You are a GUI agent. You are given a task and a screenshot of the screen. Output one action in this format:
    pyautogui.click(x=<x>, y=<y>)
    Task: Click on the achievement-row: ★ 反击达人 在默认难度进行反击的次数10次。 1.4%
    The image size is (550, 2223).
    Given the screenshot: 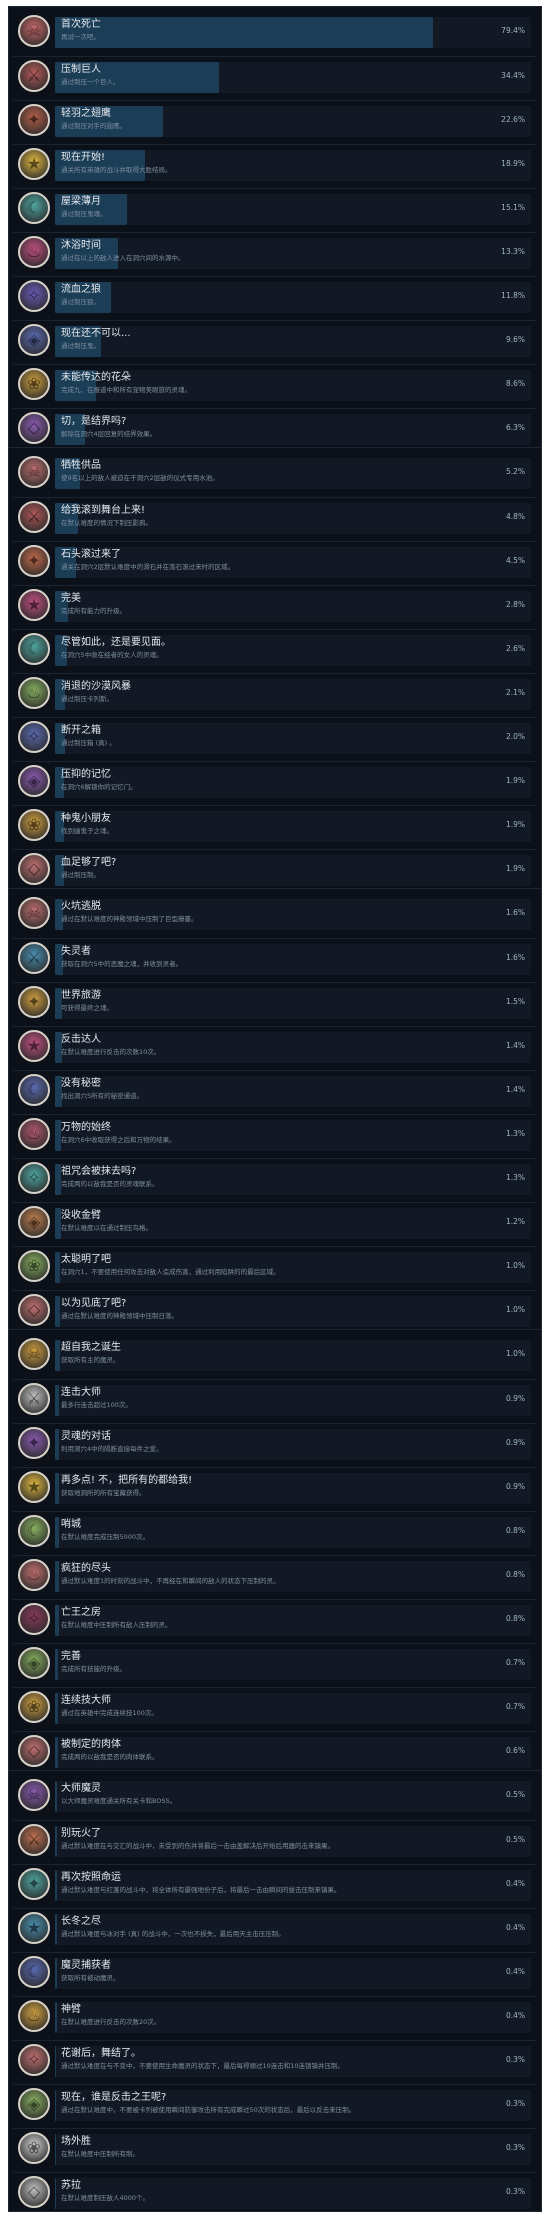 What is the action you would take?
    pyautogui.click(x=275, y=1045)
    